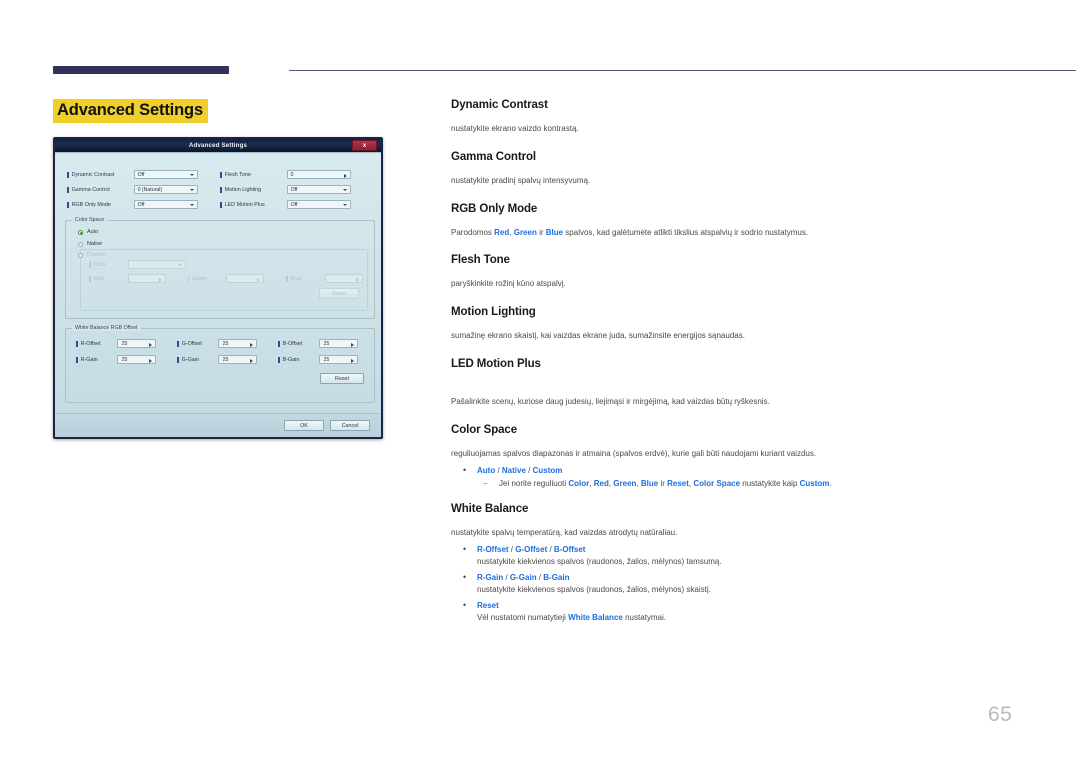 The width and height of the screenshot is (1080, 763). Describe the element at coordinates (165, 204) in the screenshot. I see `rgb-only-mode-dropdown: Off` at that location.